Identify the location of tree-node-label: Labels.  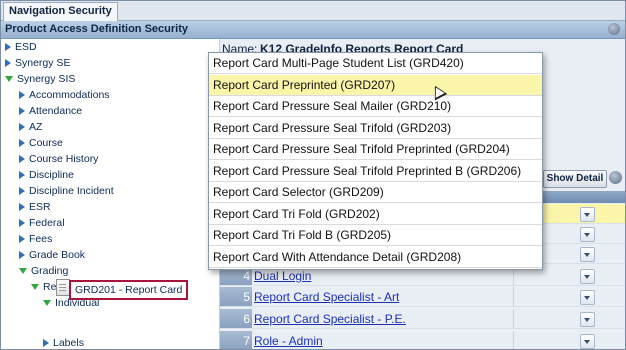
(68, 343).